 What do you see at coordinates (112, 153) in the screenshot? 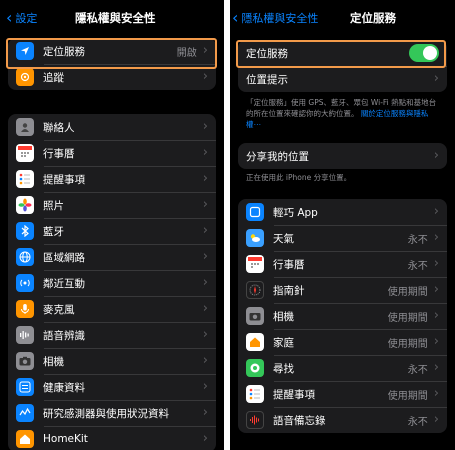
I see `calendar-row: 行事曆 ›` at bounding box center [112, 153].